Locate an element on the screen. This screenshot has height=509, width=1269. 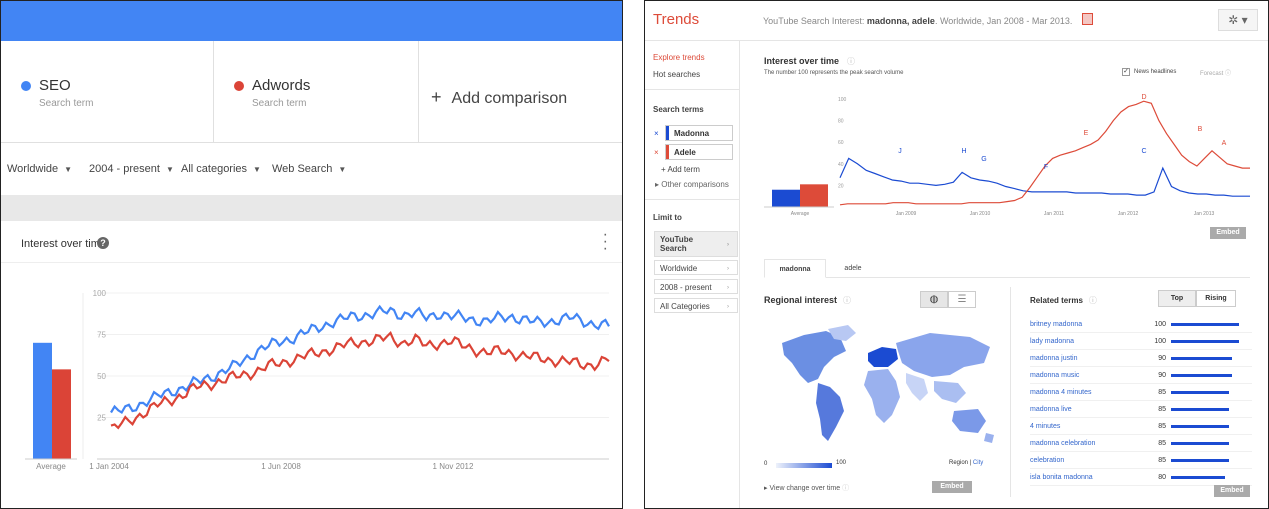
top-toggle-button: Top is located at coordinates (1177, 298).